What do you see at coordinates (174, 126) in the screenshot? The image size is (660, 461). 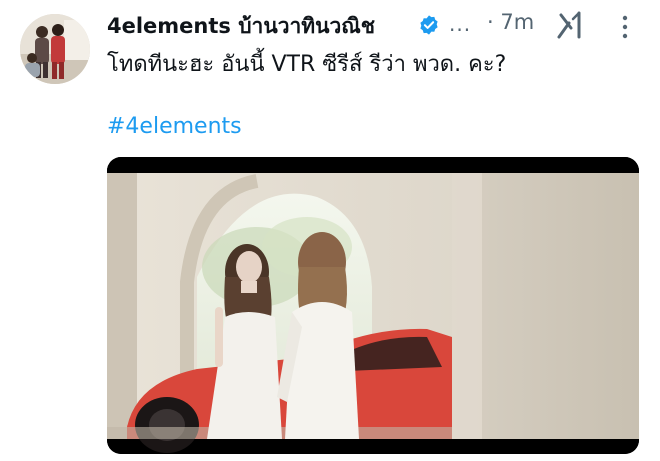 I see `hashtag-link: #4elements` at bounding box center [174, 126].